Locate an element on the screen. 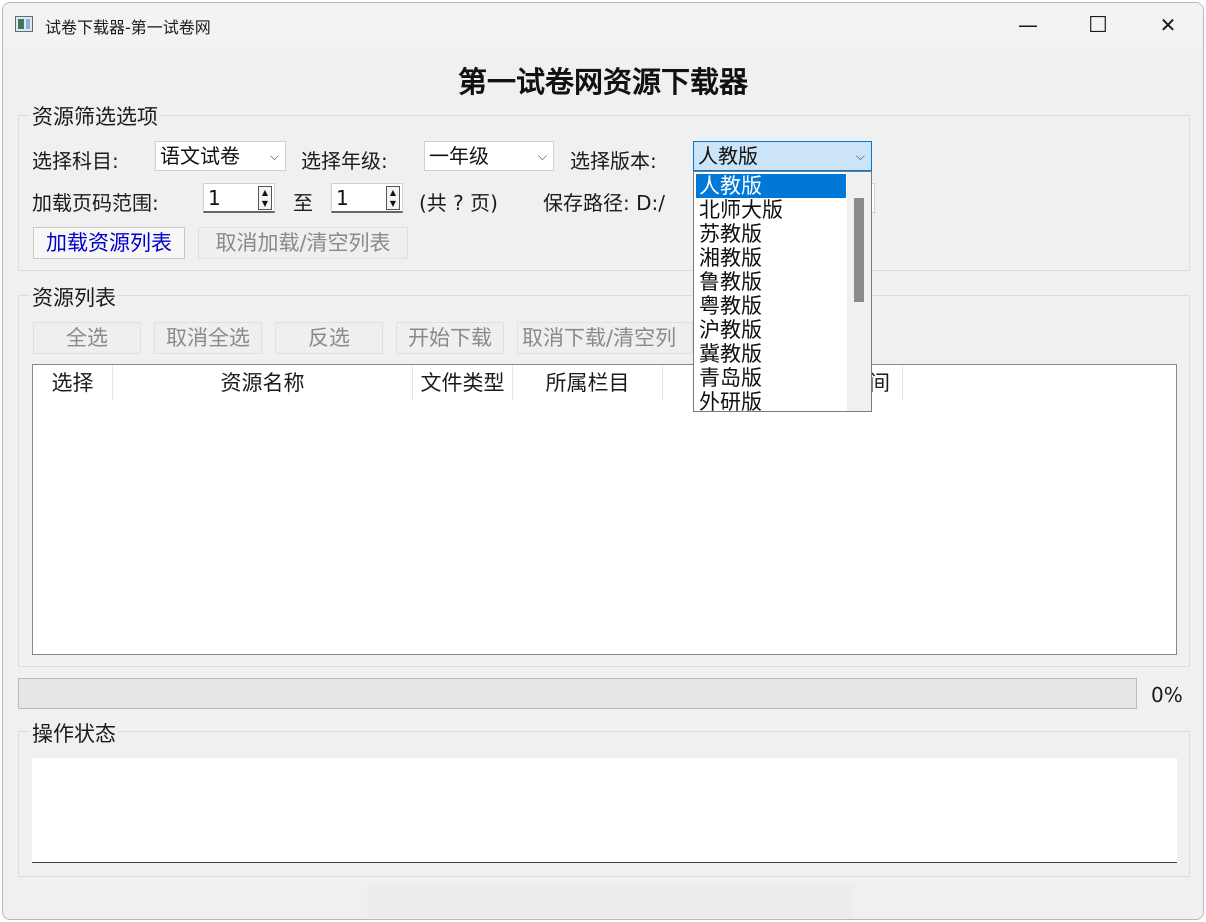 Image resolution: width=1206 pixels, height=922 pixels. app-icon is located at coordinates (24, 24).